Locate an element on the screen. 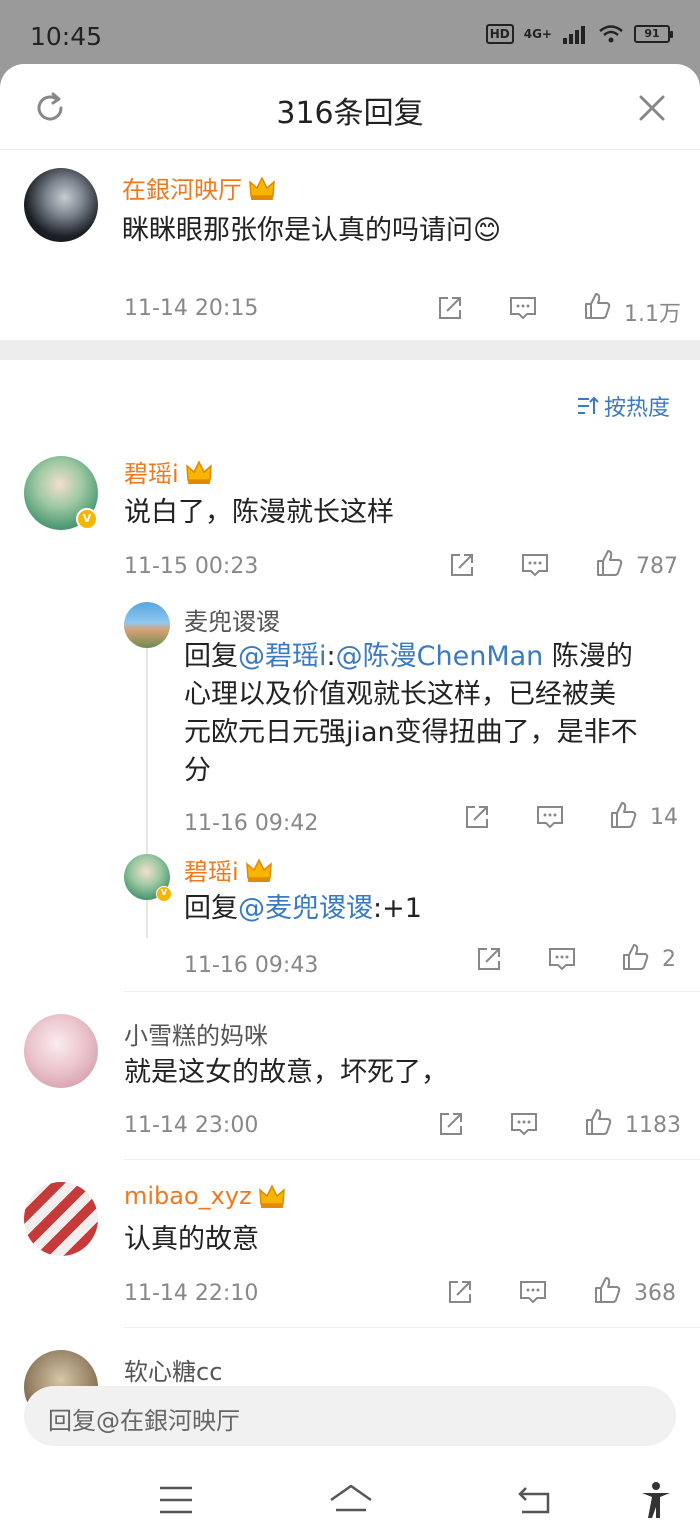  username-text: 麦兜谡谡 is located at coordinates (232, 622).